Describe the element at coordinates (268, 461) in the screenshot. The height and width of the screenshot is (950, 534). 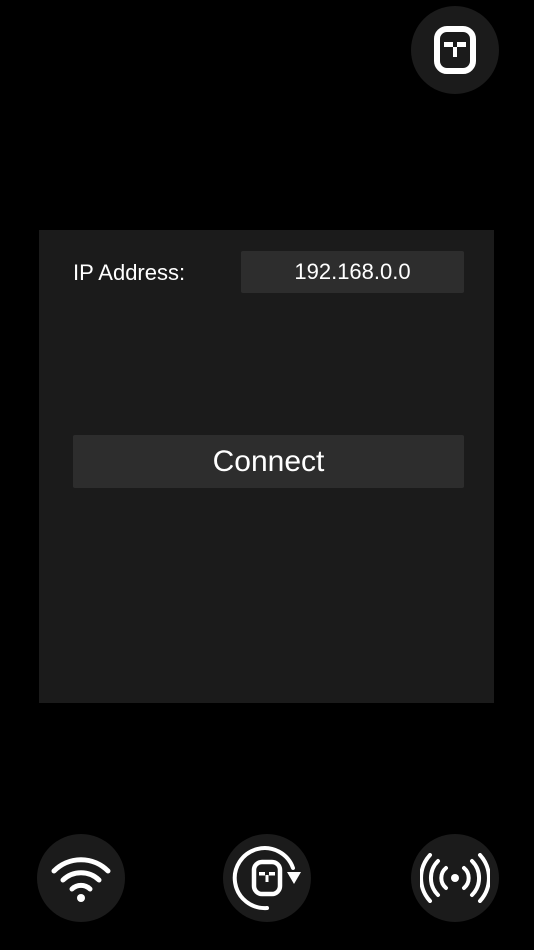
I see `connect-button: Connect` at that location.